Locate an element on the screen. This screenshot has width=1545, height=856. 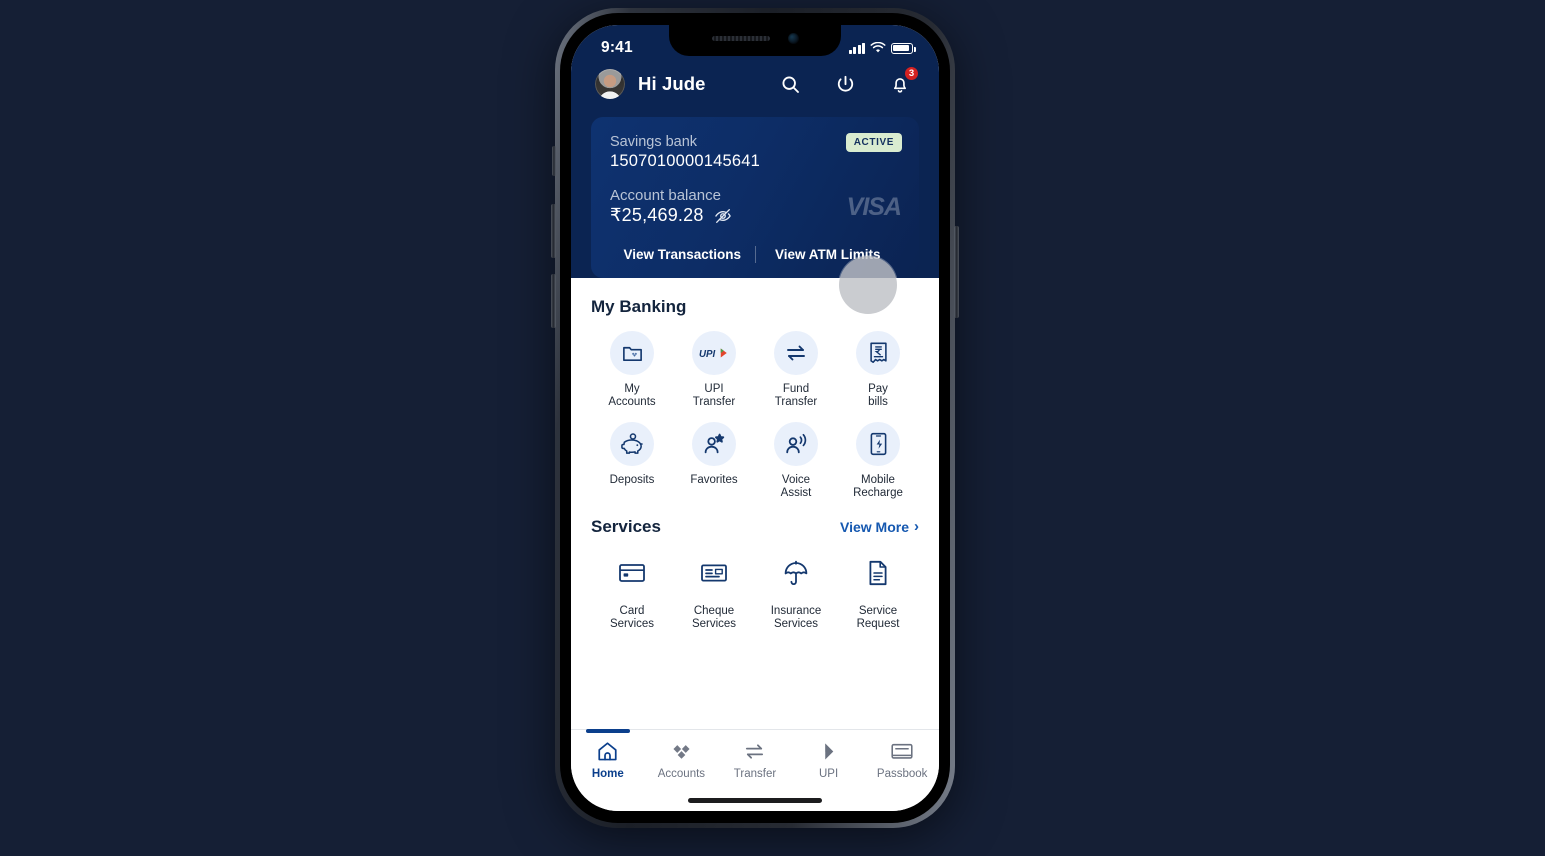
tile-label: Fund Transfer is located at coordinates (796, 396).